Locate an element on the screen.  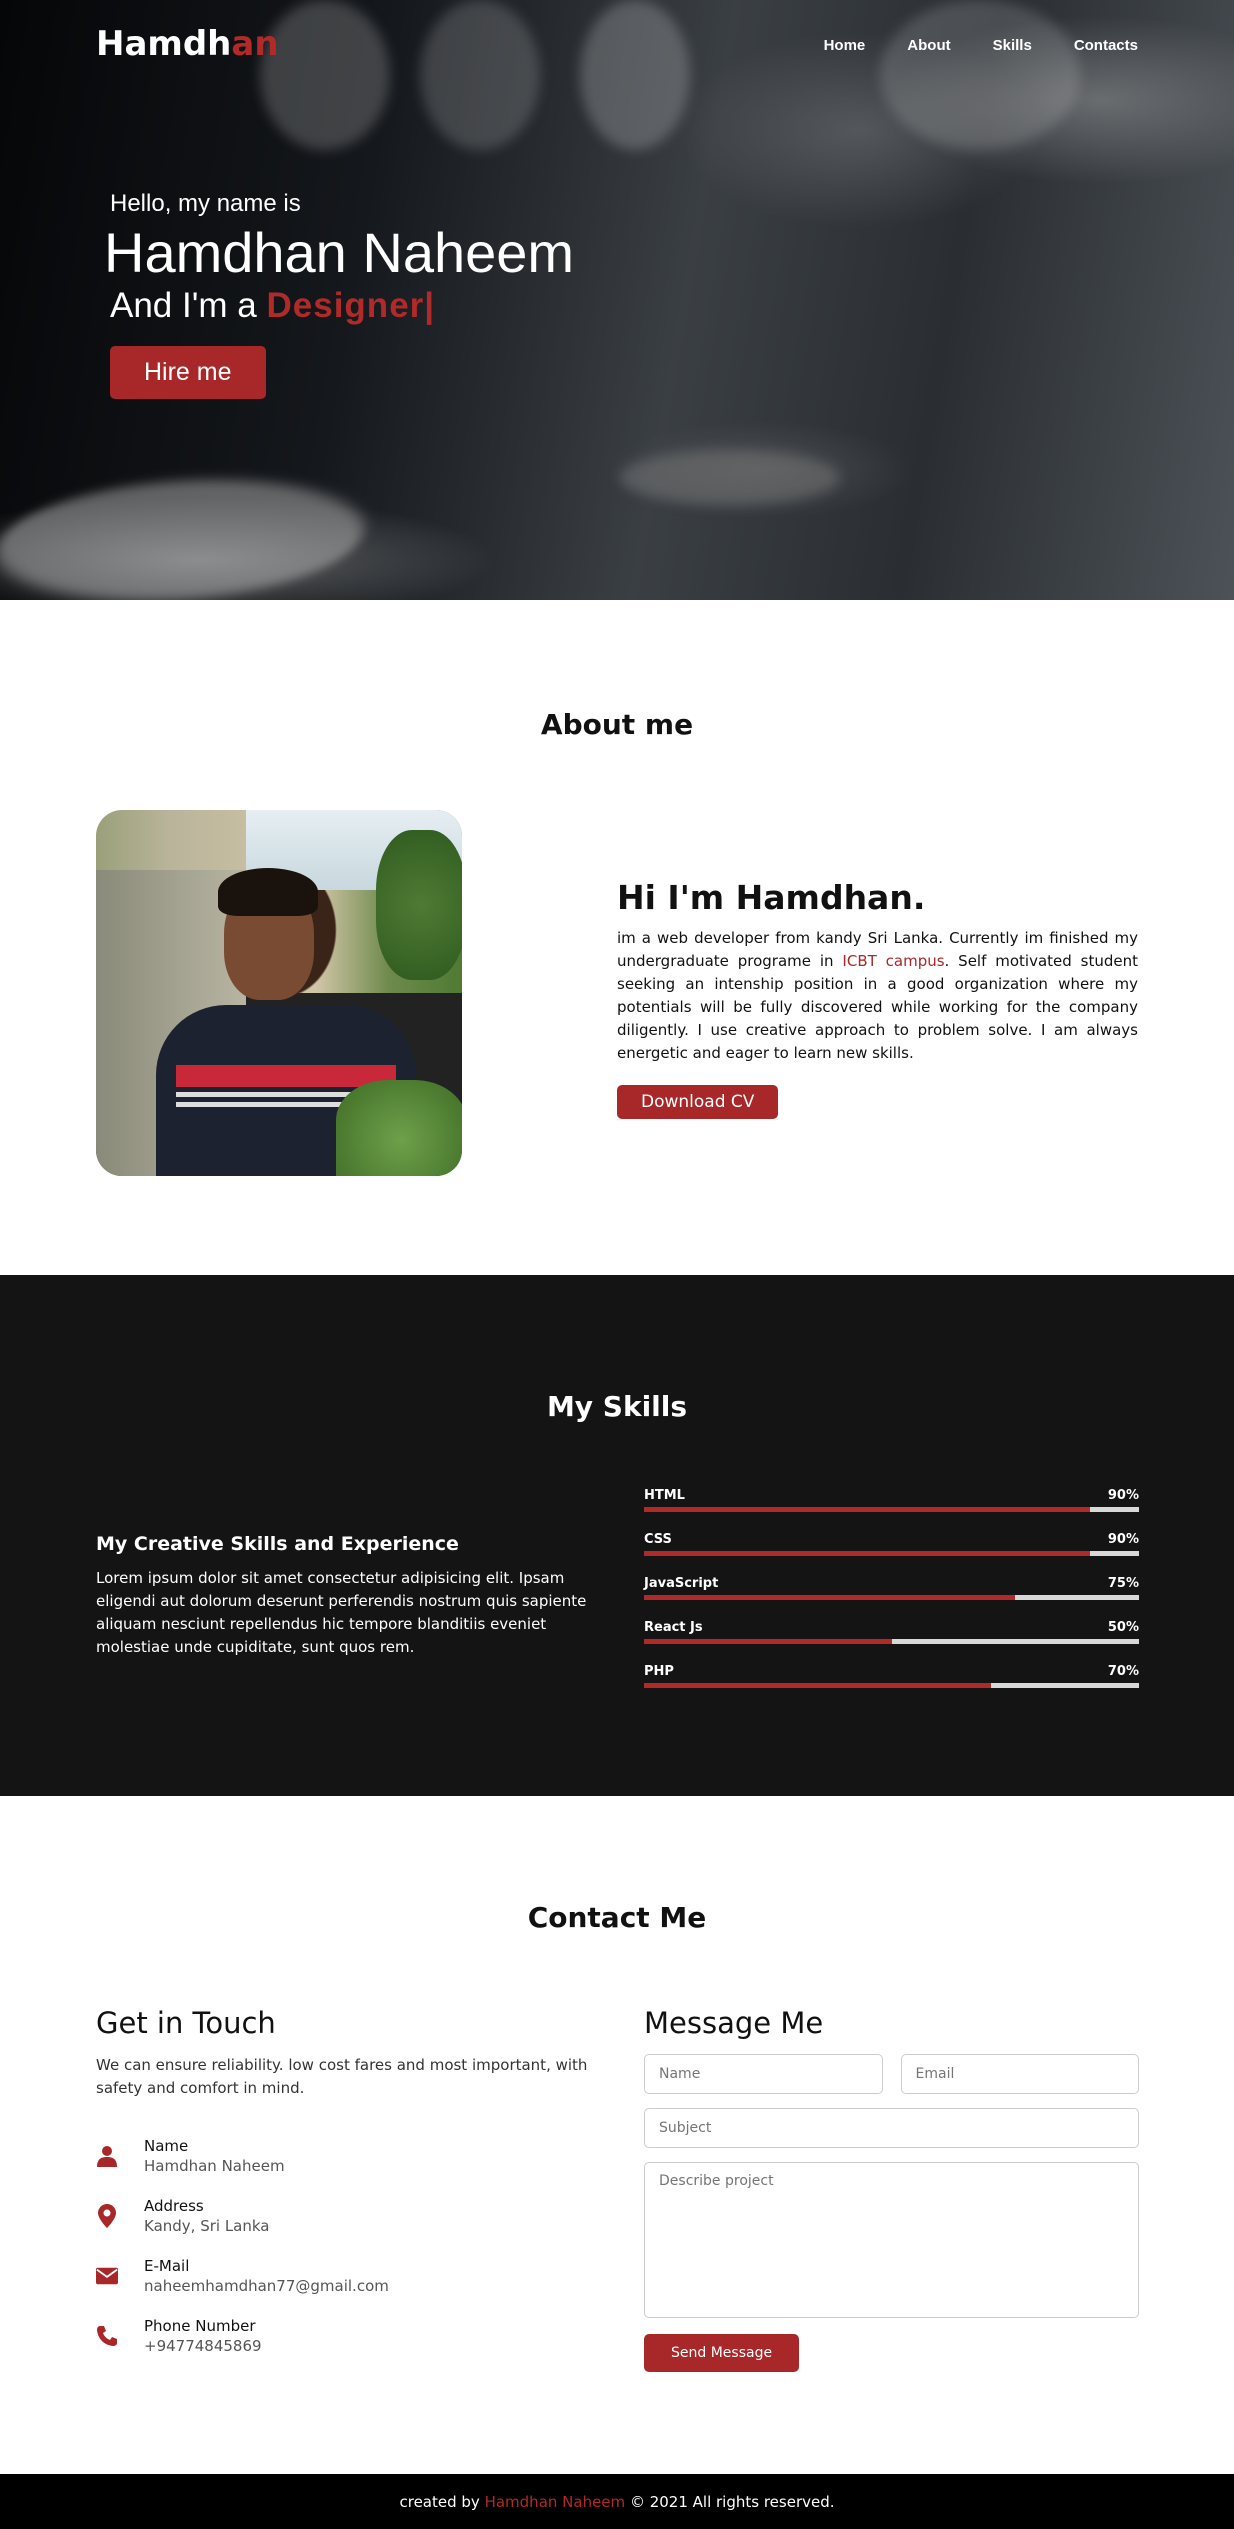
info-label: Phone Number is located at coordinates (200, 2326).